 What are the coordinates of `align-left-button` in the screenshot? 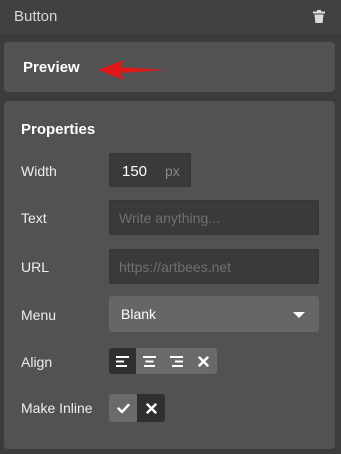 It's located at (122, 361).